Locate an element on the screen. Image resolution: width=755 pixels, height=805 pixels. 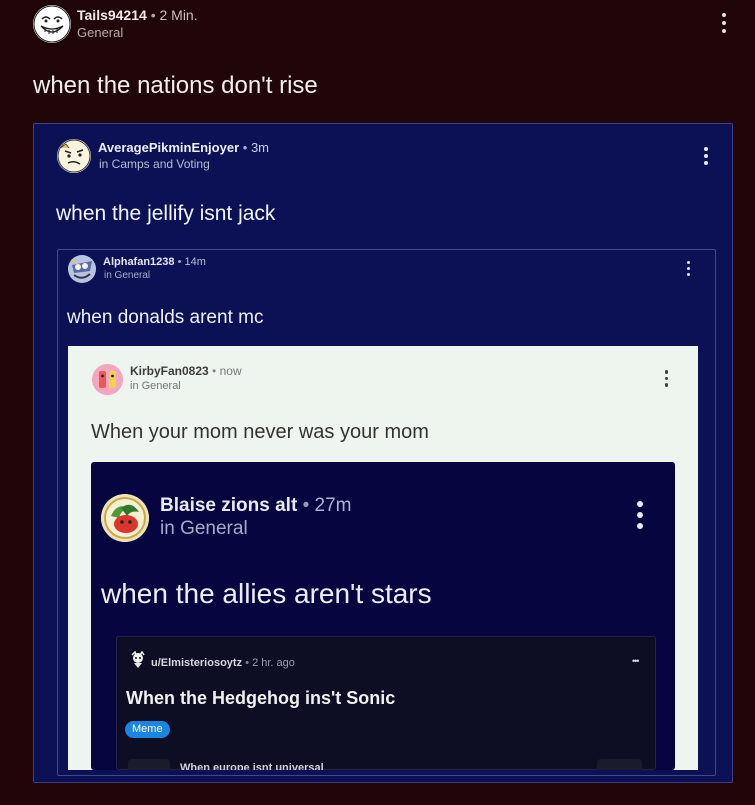
face-avatar-icon is located at coordinates (74, 156).